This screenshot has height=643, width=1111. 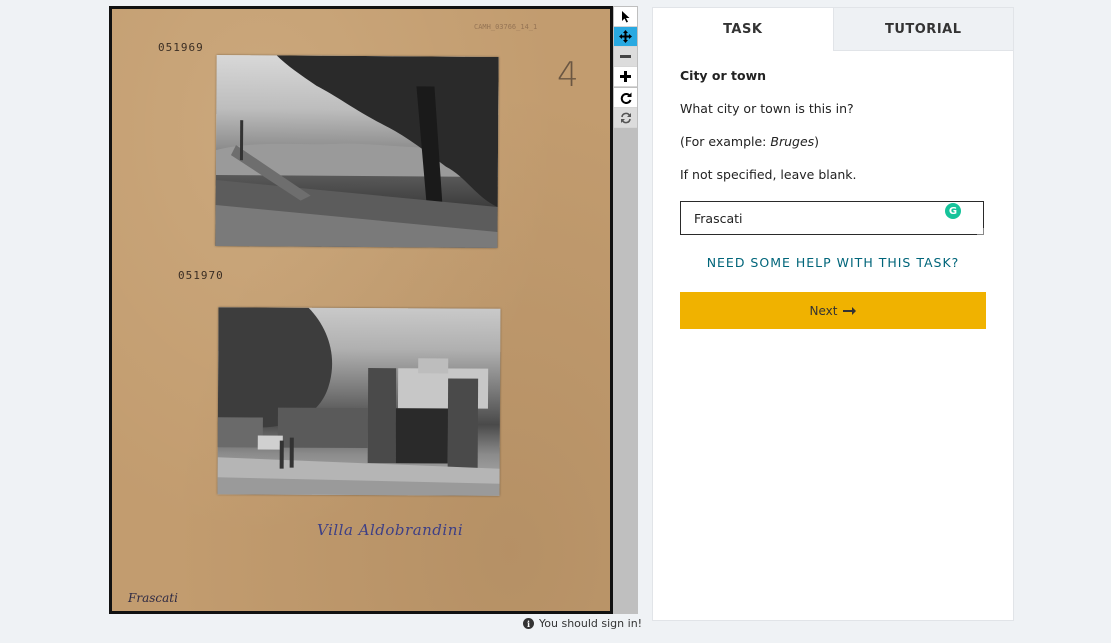 I want to click on stamp-top: 051969, so click(x=181, y=47).